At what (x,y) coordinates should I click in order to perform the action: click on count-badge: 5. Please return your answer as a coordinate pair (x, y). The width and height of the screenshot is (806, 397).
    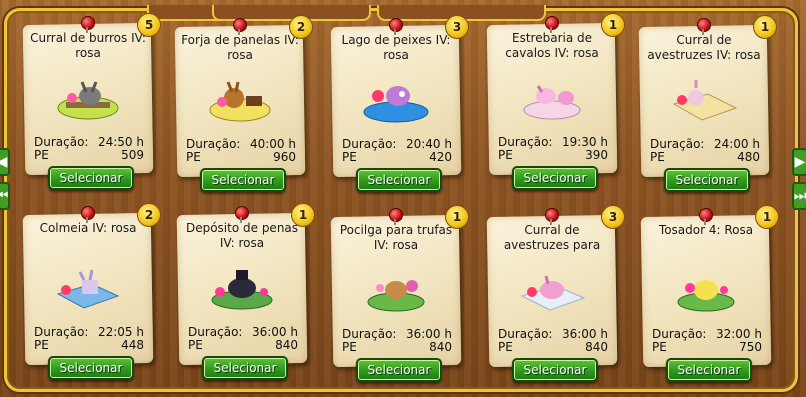
    Looking at the image, I should click on (149, 25).